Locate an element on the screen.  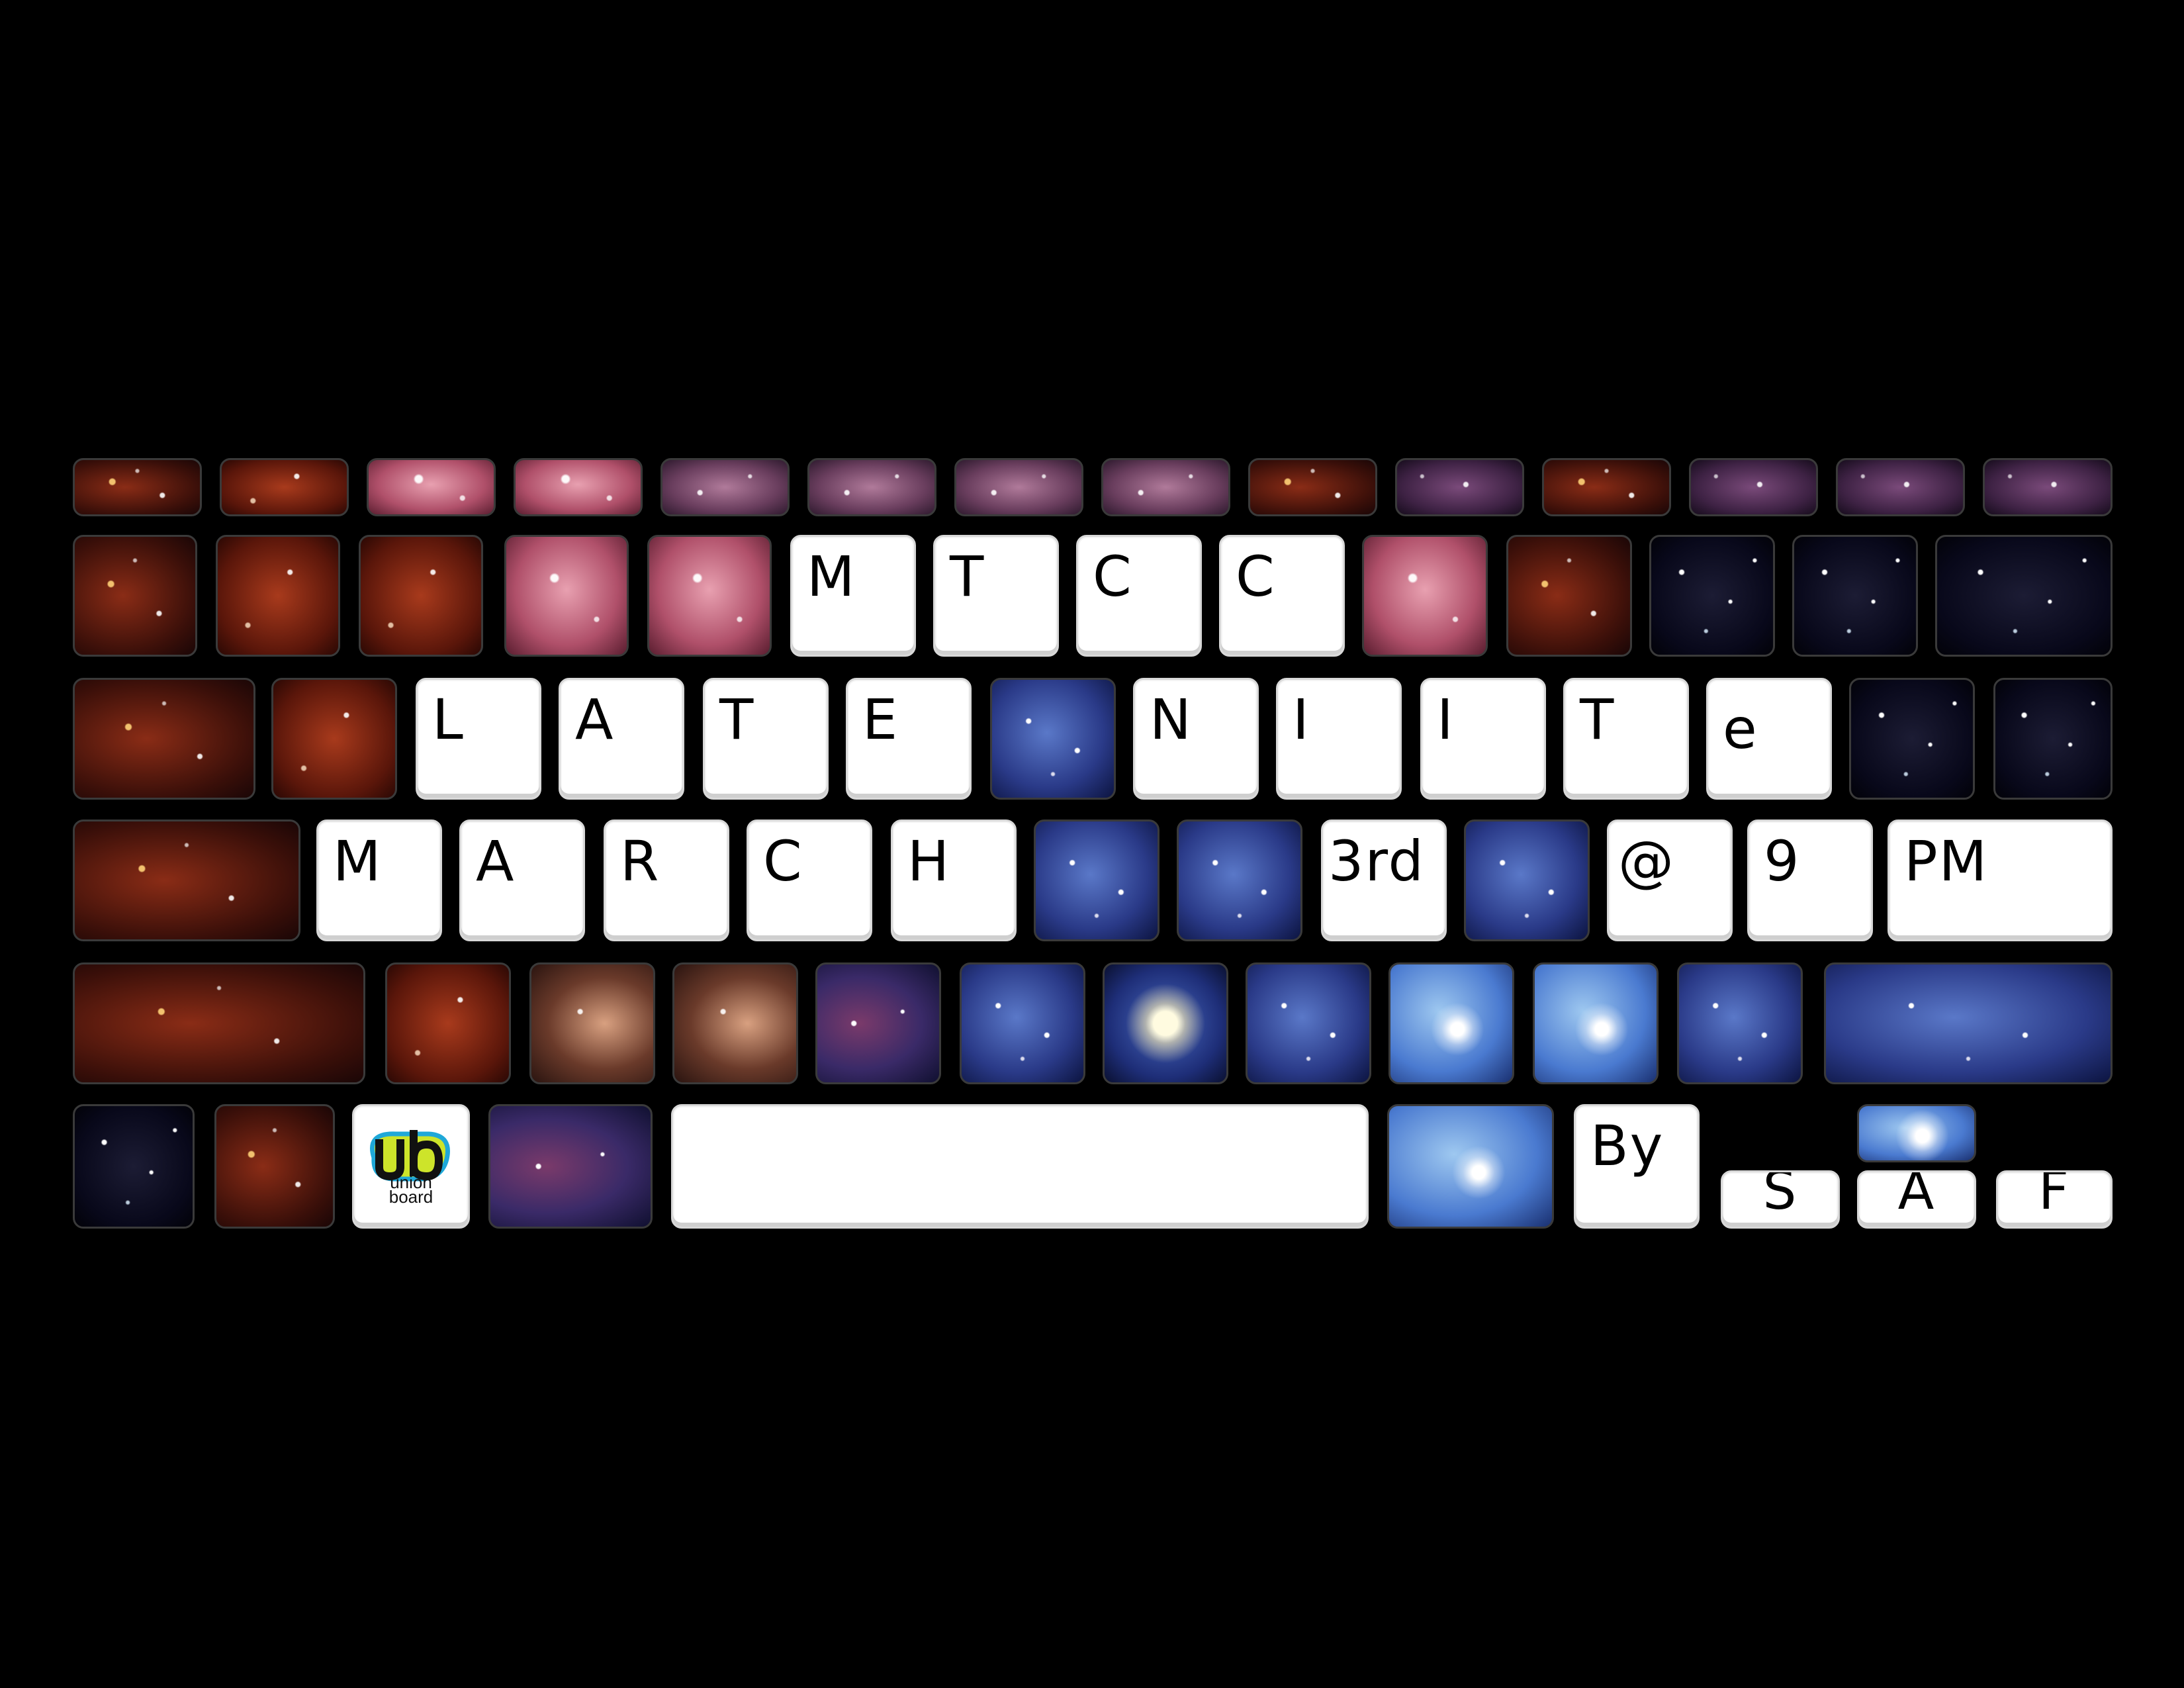
key-c-2: C is located at coordinates (1282, 596).